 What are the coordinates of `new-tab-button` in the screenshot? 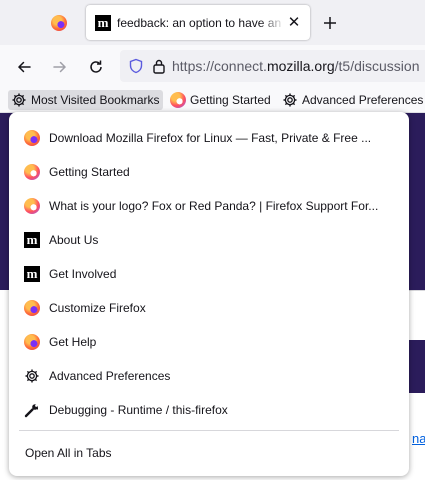 It's located at (330, 23).